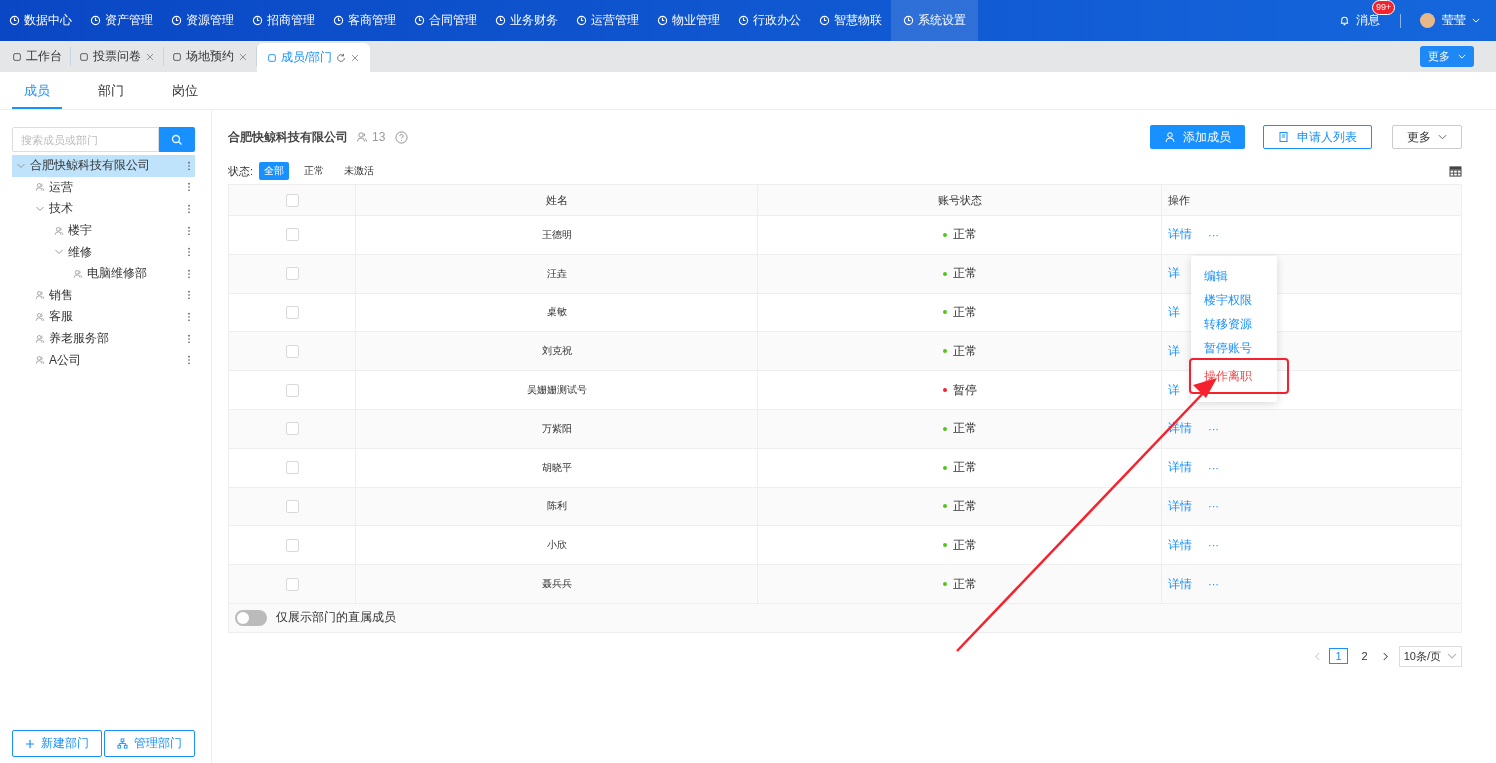  I want to click on status-filter-option: 全部, so click(274, 171).